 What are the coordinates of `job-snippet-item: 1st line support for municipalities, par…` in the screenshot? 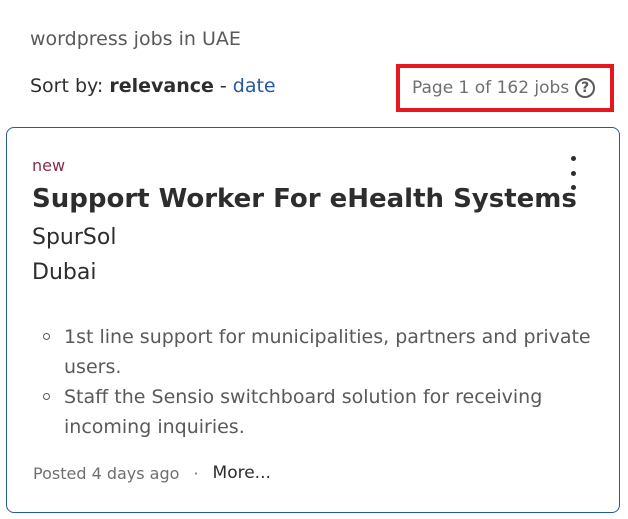 It's located at (333, 352).